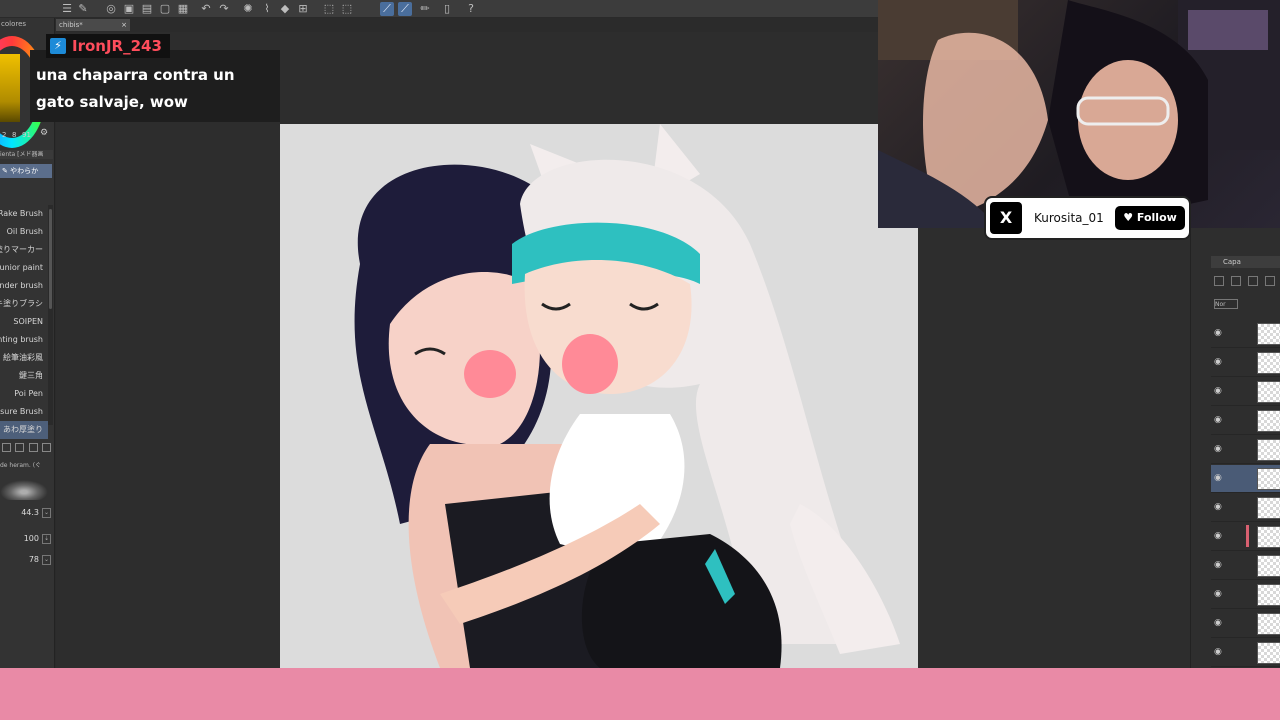 Image resolution: width=1280 pixels, height=720 pixels. What do you see at coordinates (93, 25) in the screenshot?
I see `tab-document: chibis* ×` at bounding box center [93, 25].